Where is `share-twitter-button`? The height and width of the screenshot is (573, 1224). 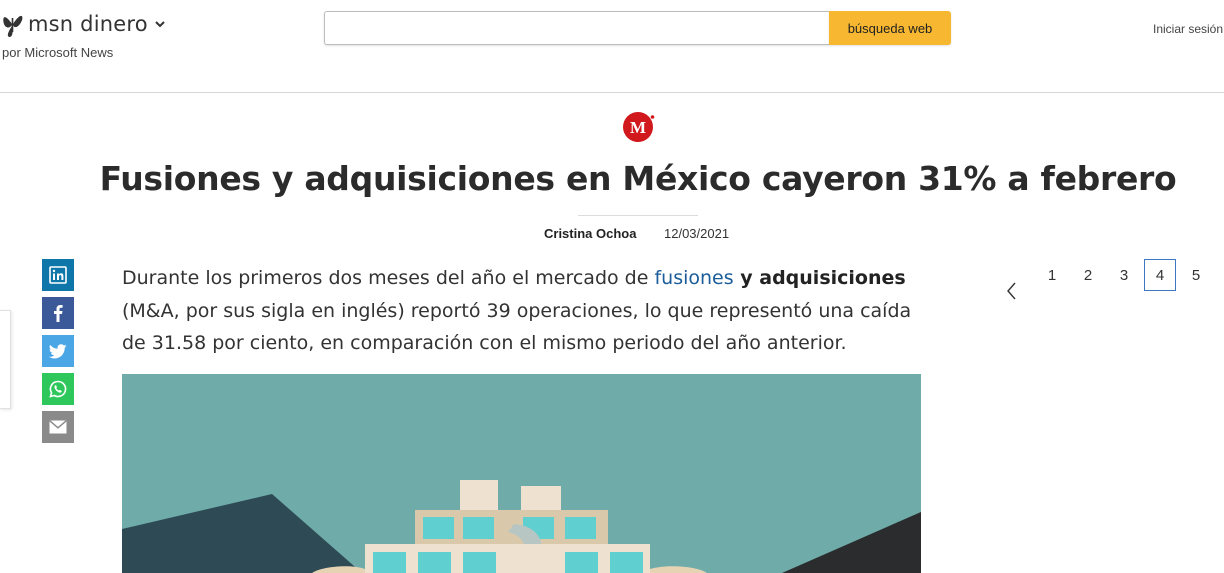
share-twitter-button is located at coordinates (58, 351).